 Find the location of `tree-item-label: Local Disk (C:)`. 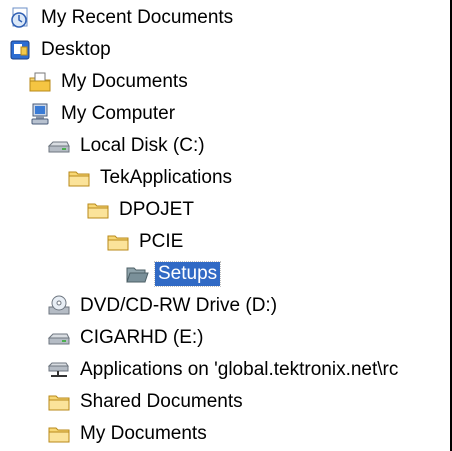

tree-item-label: Local Disk (C:) is located at coordinates (142, 145).